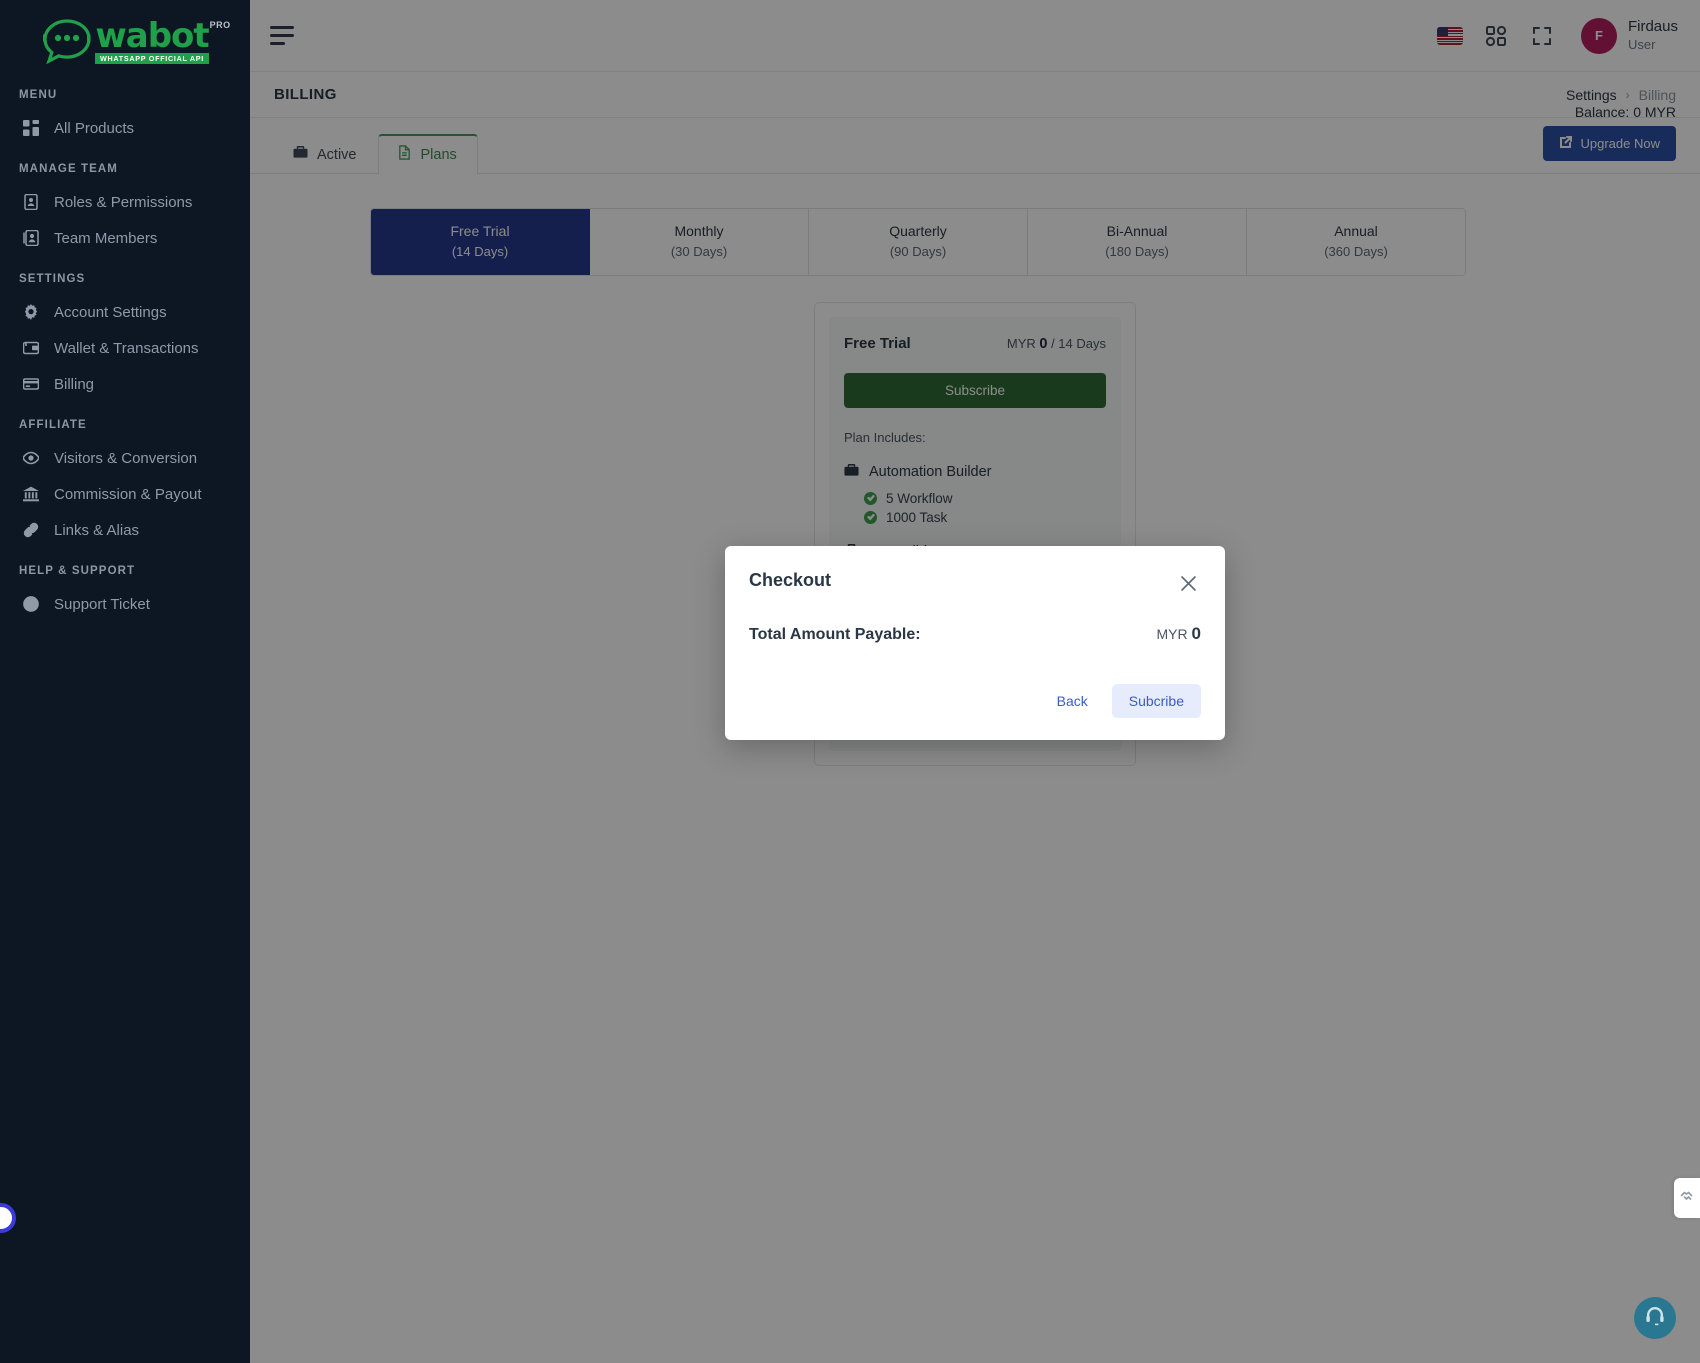 The height and width of the screenshot is (1363, 1700). Describe the element at coordinates (31, 604) in the screenshot. I see `lifebuoy-icon` at that location.